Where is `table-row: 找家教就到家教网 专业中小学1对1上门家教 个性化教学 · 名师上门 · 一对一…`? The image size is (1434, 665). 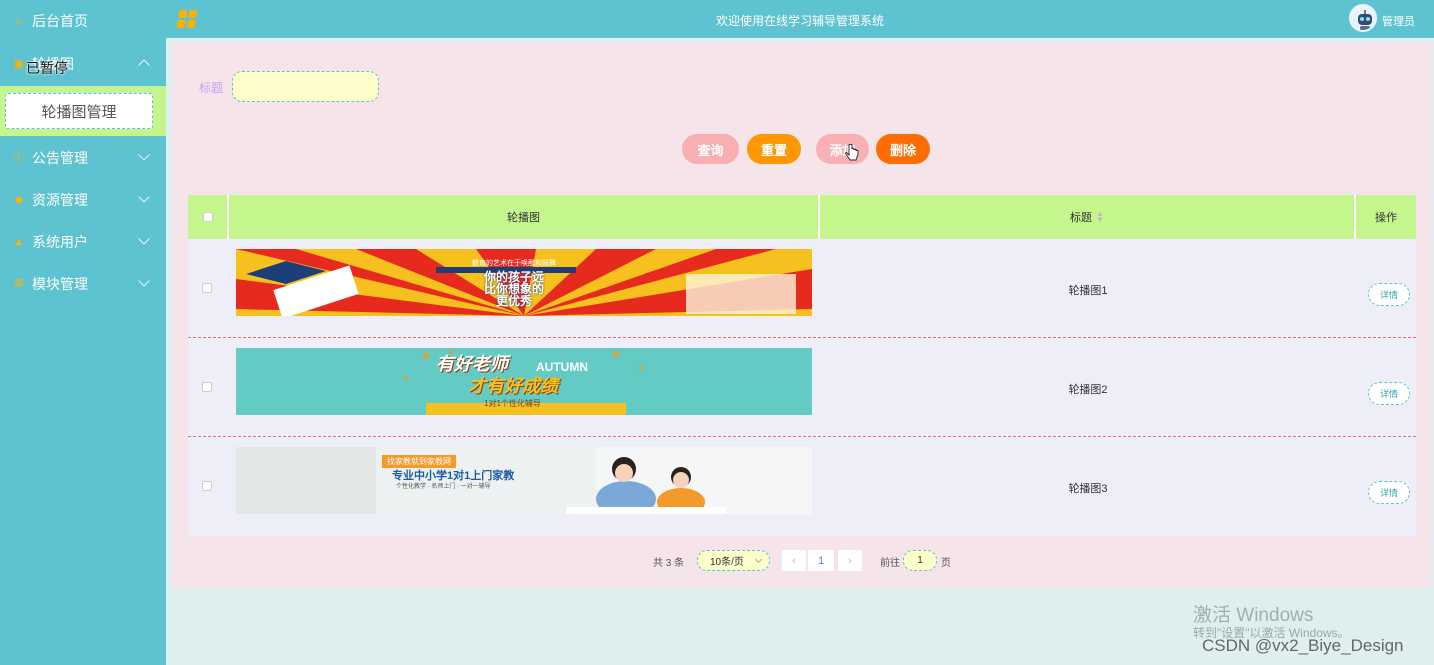
table-row: 找家教就到家教网 专业中小学1对1上门家教 个性化教学 · 名师上门 · 一对一… is located at coordinates (802, 486).